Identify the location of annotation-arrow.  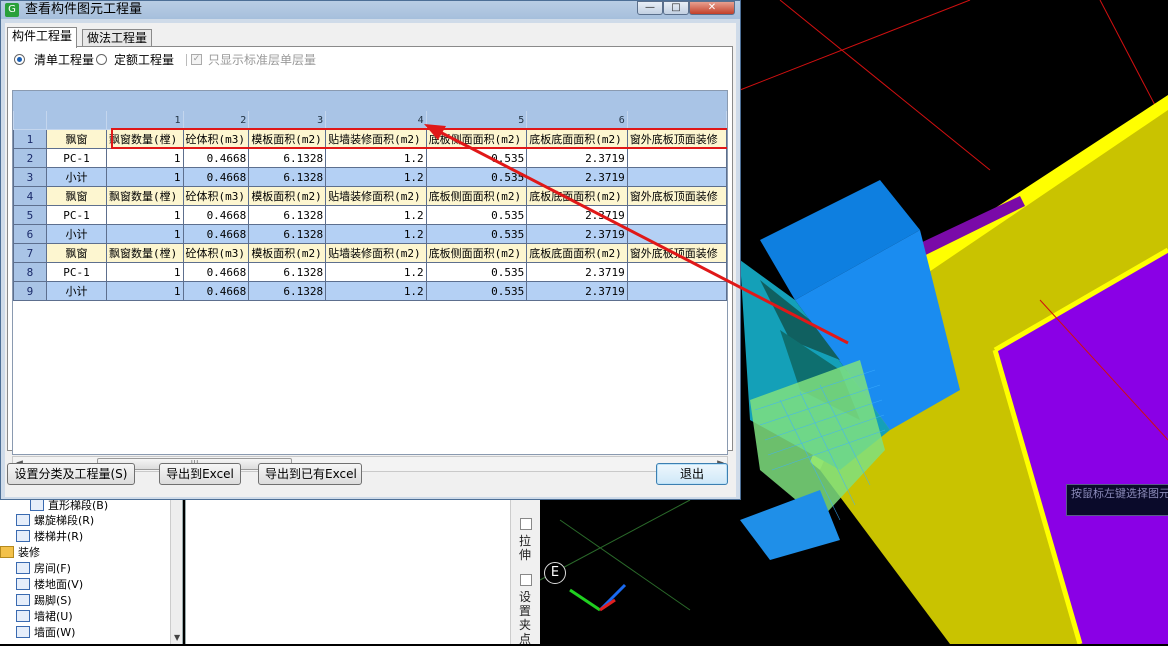
(636, 234).